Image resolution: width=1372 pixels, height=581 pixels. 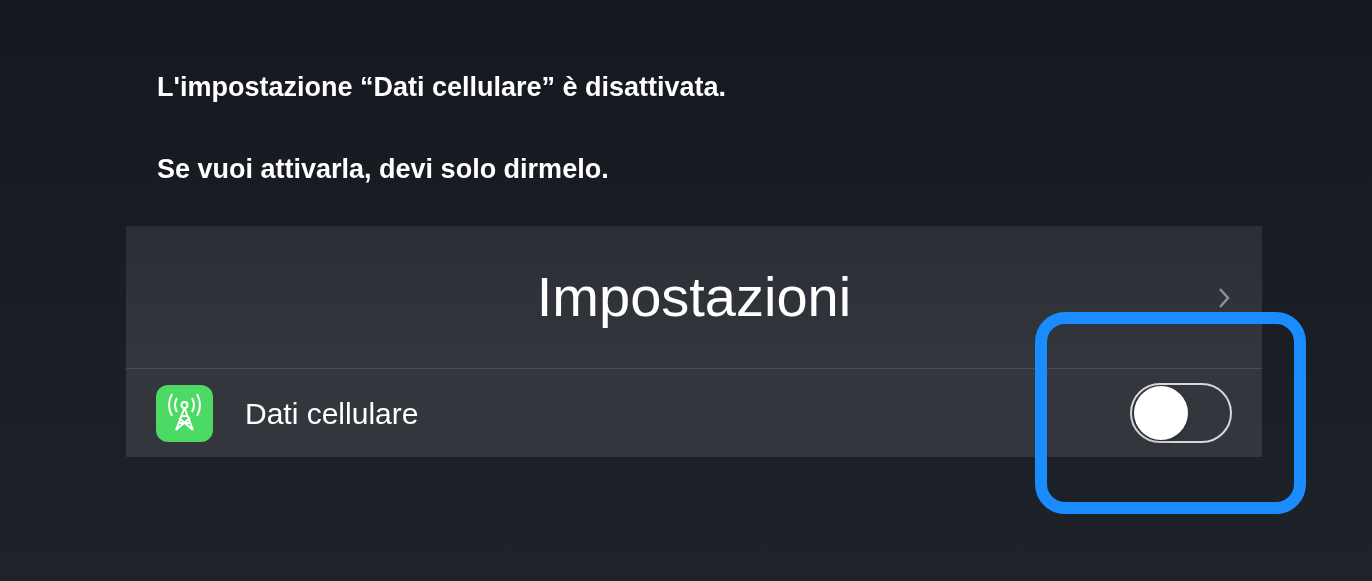 I want to click on cellular-antenna-icon, so click(x=184, y=413).